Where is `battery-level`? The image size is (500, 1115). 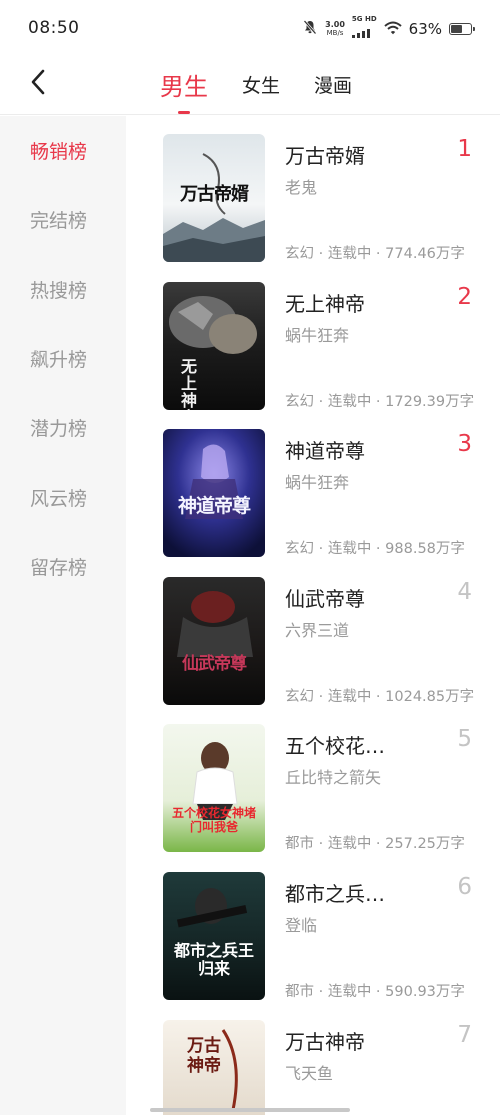
battery-level is located at coordinates (457, 29).